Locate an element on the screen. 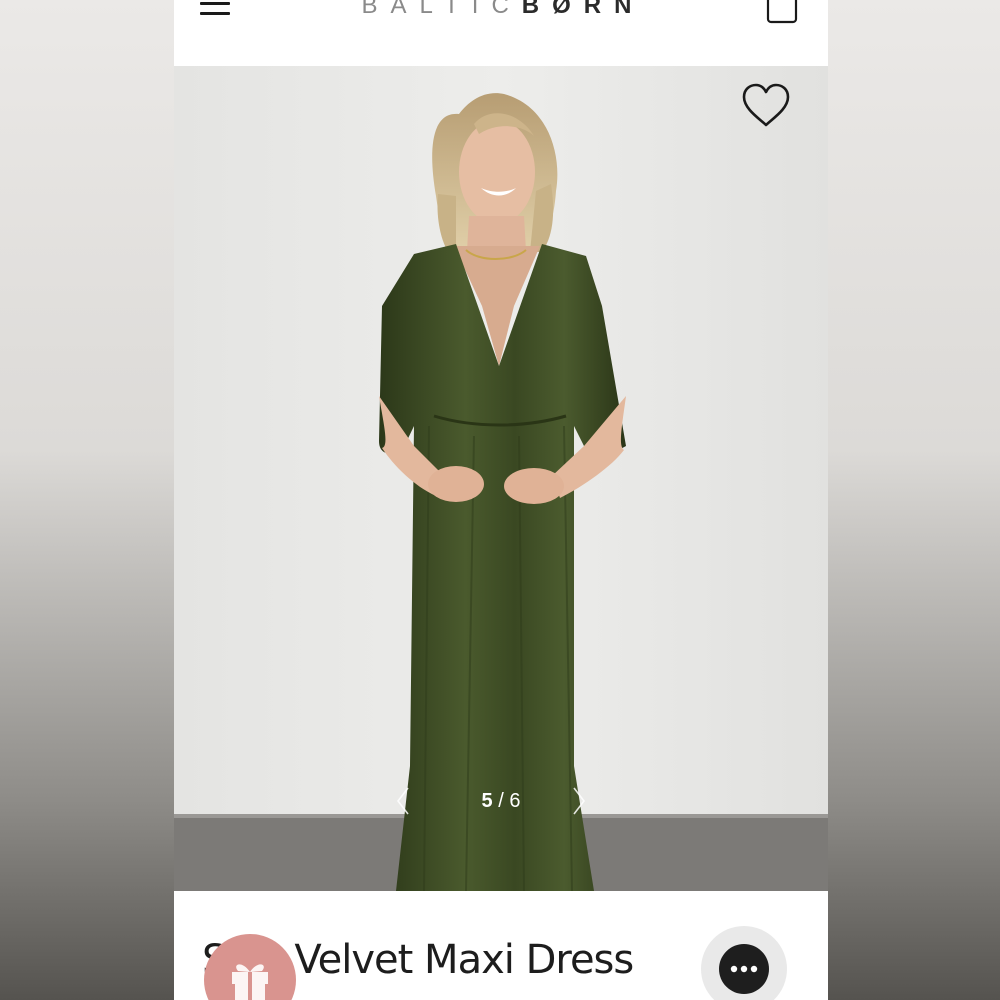 The height and width of the screenshot is (1000, 1000). chevron-right-icon is located at coordinates (578, 801).